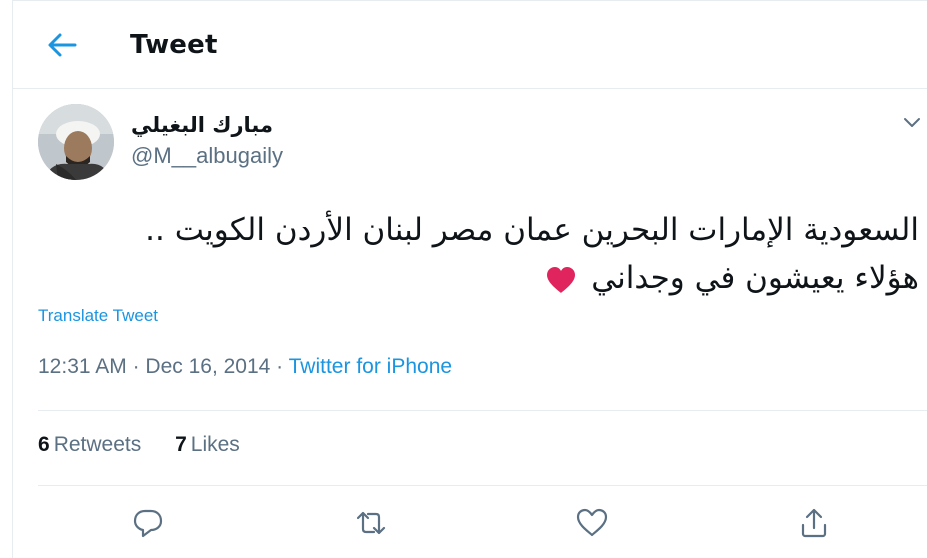 This screenshot has width=927, height=558. What do you see at coordinates (215, 444) in the screenshot?
I see `likes-label: Likes` at bounding box center [215, 444].